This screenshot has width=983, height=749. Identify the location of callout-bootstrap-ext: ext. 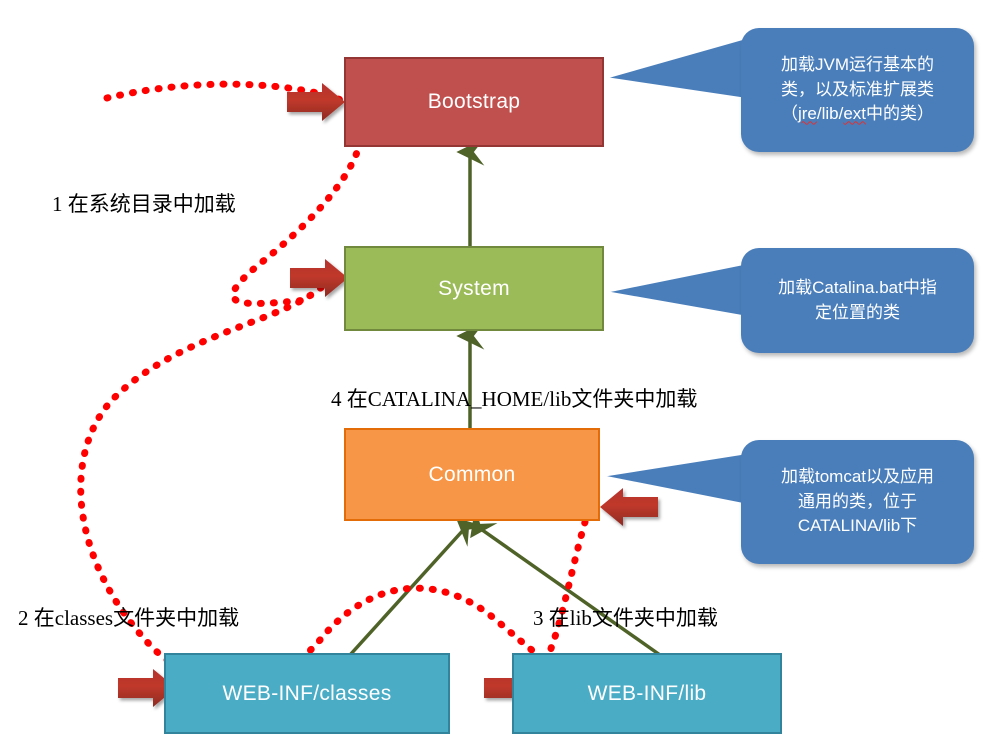
(855, 114).